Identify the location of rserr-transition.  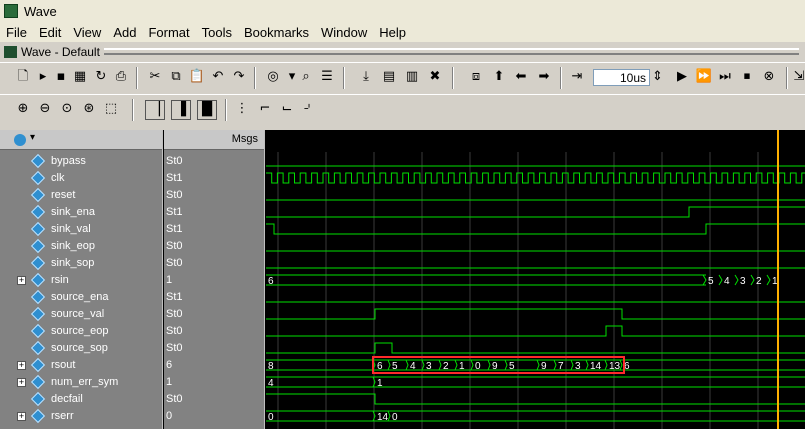
(389, 416).